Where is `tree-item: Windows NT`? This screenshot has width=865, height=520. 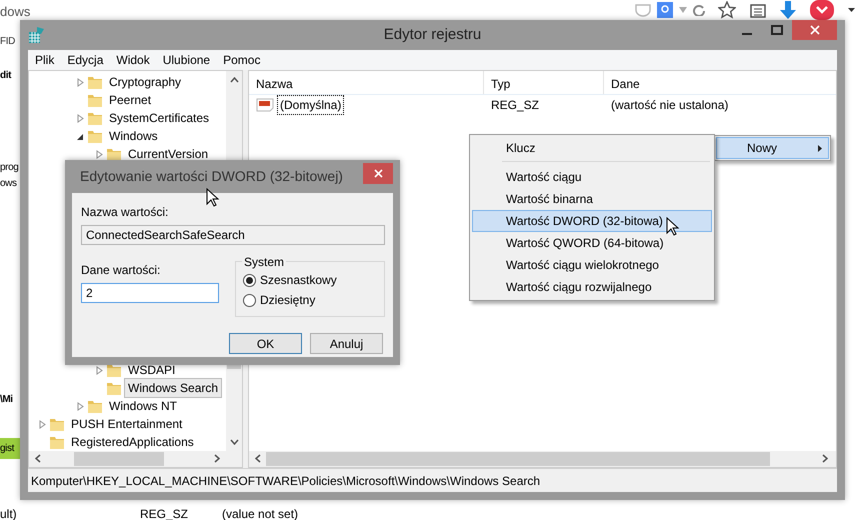 tree-item: Windows NT is located at coordinates (143, 406).